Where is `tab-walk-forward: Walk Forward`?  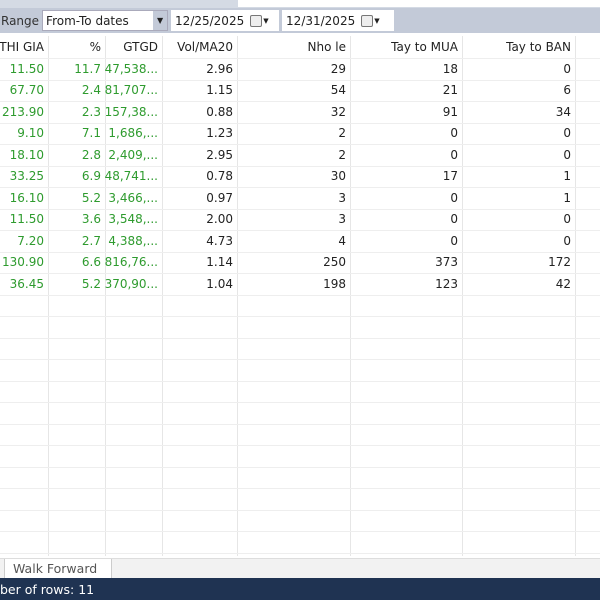
tab-walk-forward: Walk Forward is located at coordinates (58, 569).